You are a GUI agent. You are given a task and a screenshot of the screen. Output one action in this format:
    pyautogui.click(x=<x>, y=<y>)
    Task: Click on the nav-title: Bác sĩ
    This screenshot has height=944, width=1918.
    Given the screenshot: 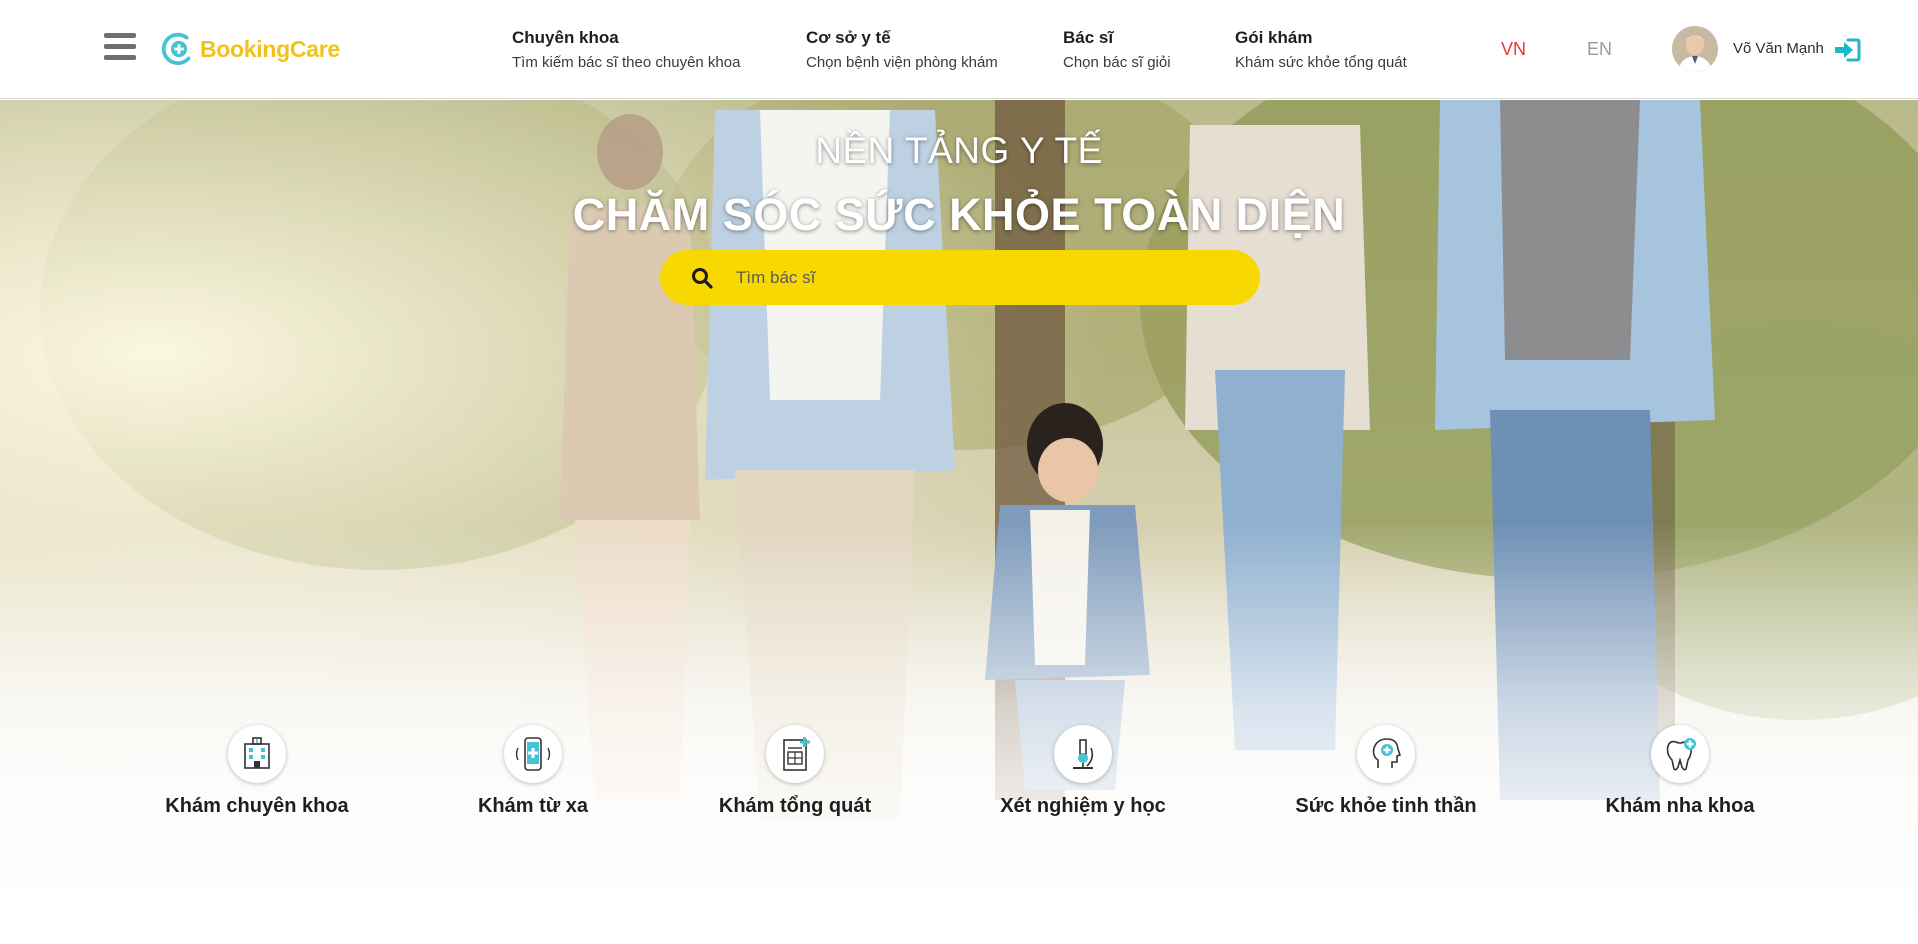 What is the action you would take?
    pyautogui.click(x=1088, y=37)
    